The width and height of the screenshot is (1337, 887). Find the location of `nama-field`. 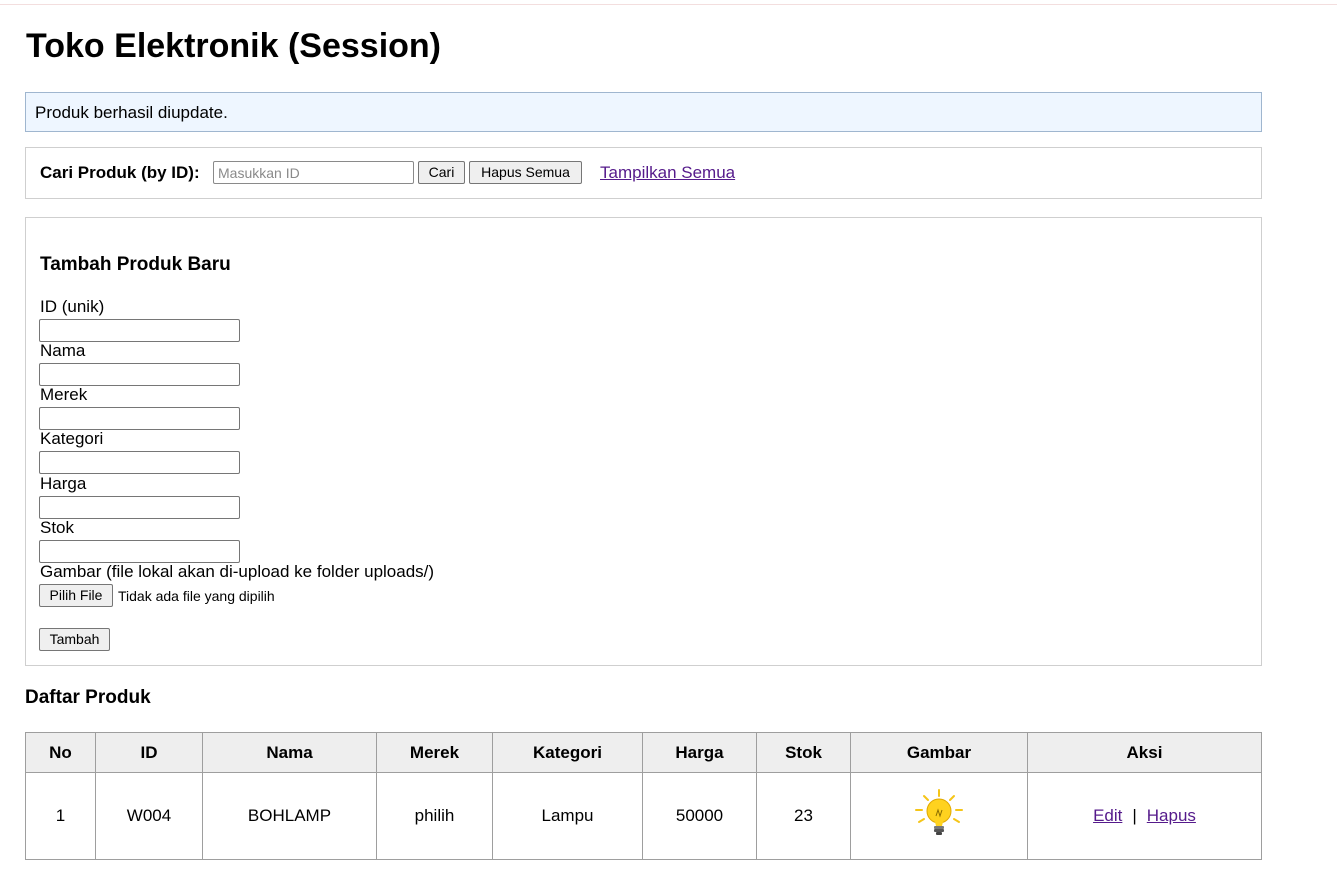

nama-field is located at coordinates (139, 374).